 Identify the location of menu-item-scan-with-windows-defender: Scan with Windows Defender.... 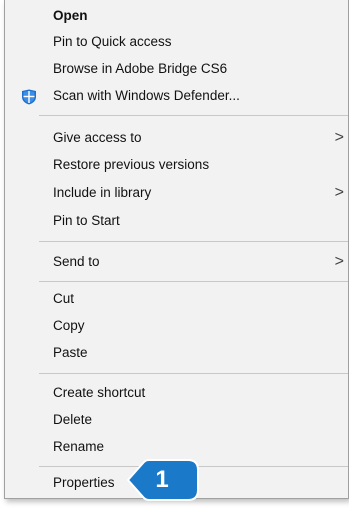
(176, 96).